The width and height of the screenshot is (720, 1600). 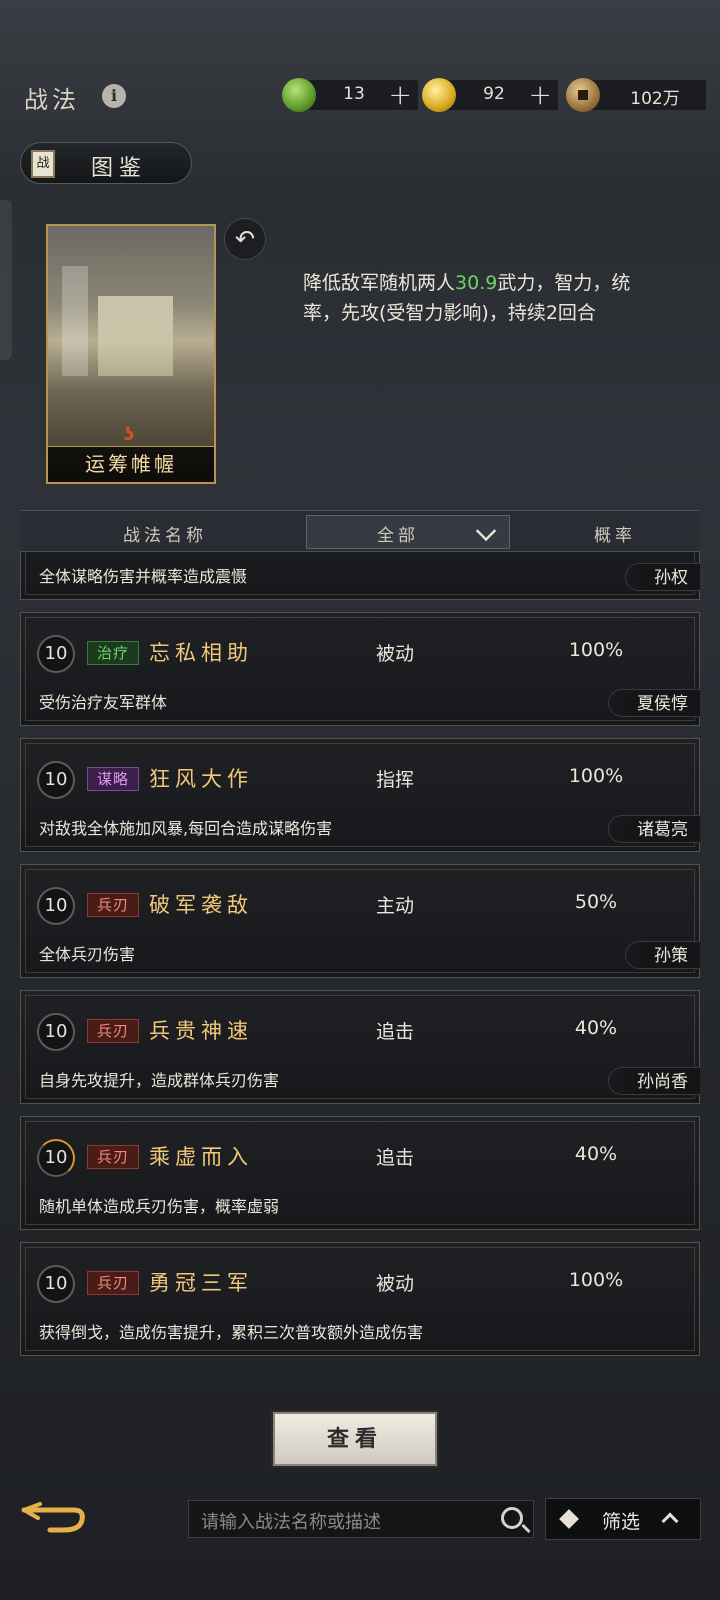 What do you see at coordinates (103, 702) in the screenshot?
I see `row-description: 受伤治疗友军群体` at bounding box center [103, 702].